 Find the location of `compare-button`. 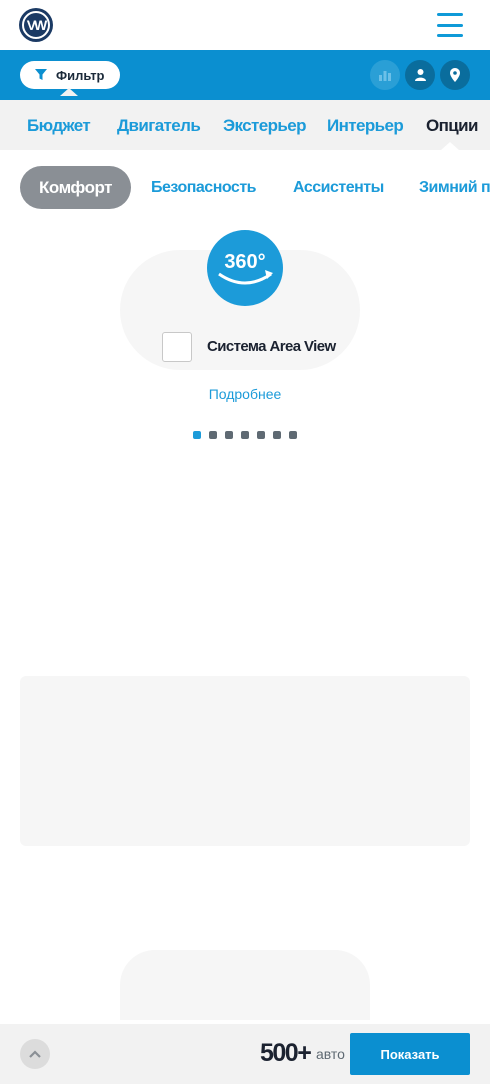

compare-button is located at coordinates (385, 75).